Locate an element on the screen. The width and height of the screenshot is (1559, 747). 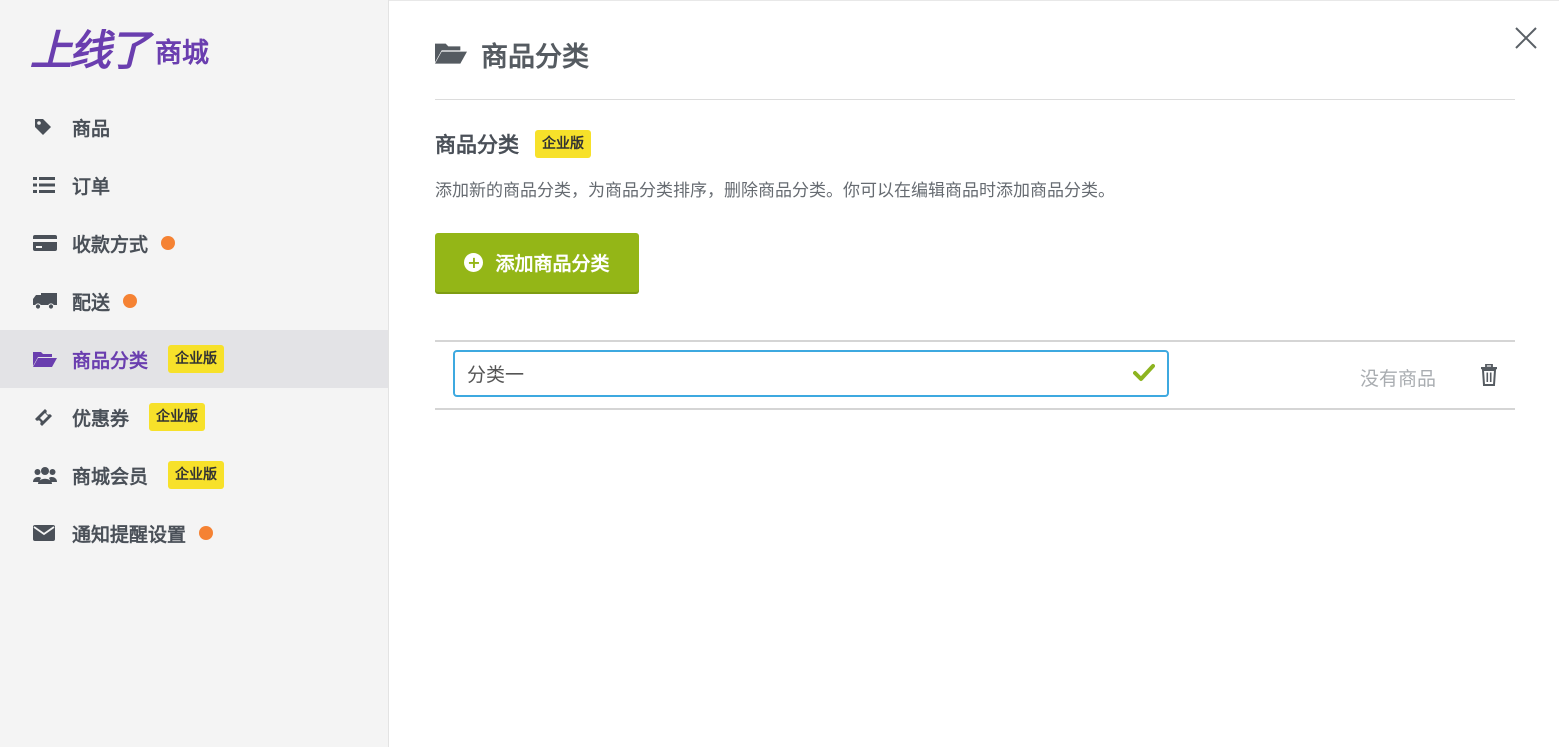
sidebar-item-categories: 商品分类 企业版 is located at coordinates (194, 359).